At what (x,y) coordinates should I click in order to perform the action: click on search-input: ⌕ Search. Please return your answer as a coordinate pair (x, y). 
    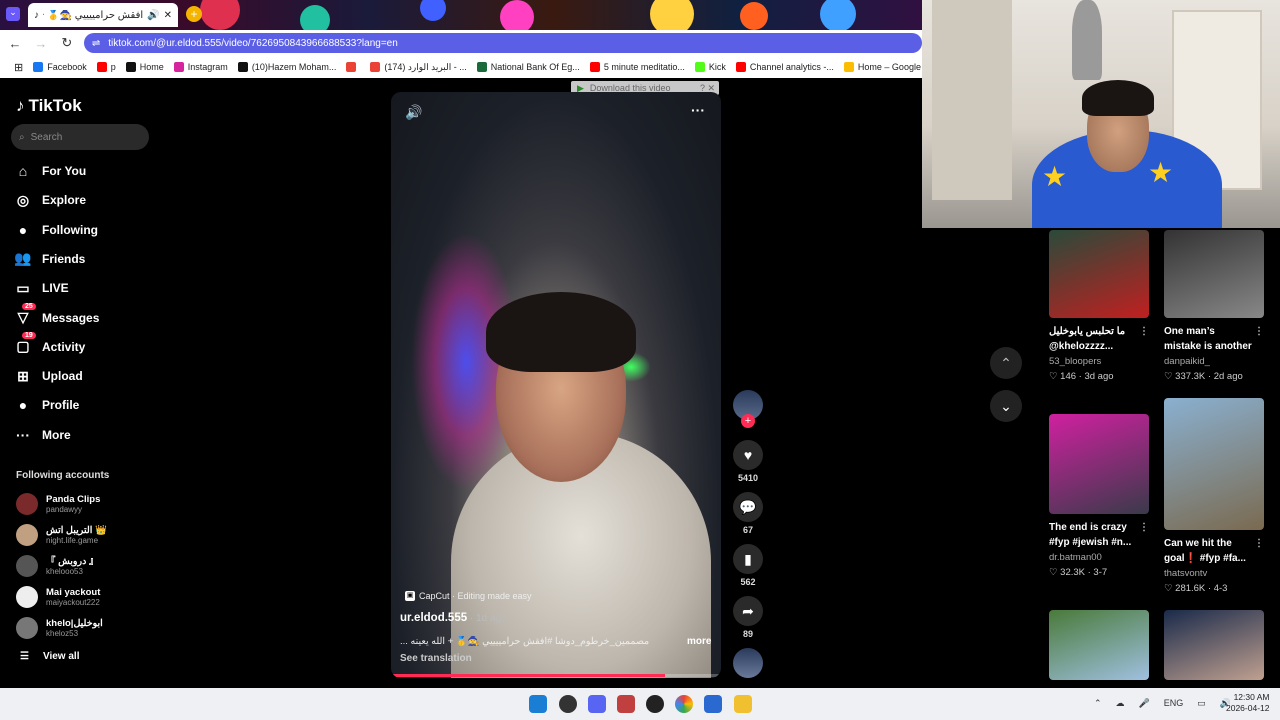
    Looking at the image, I should click on (80, 137).